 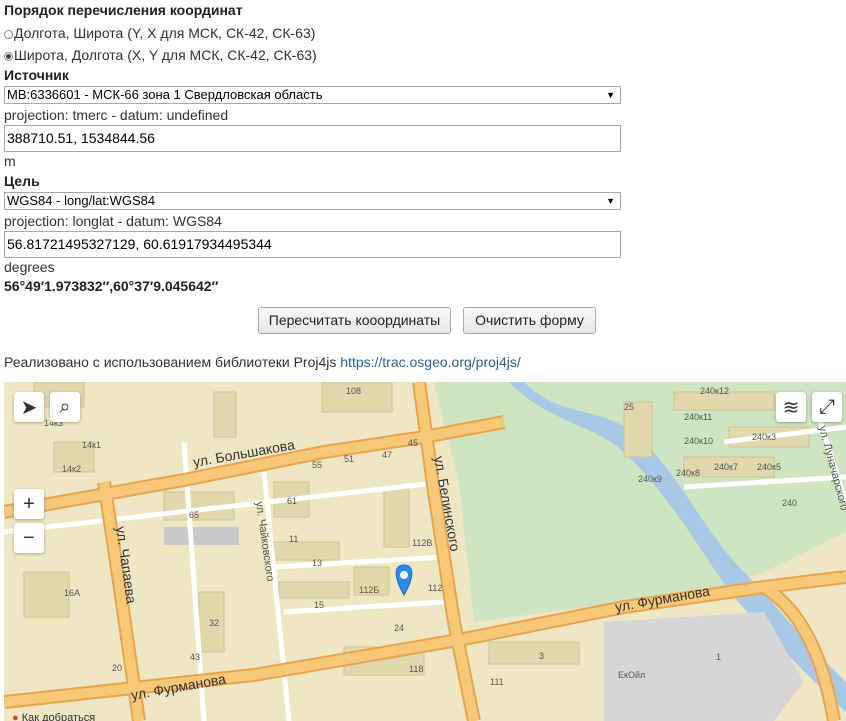 I want to click on recalc-button: Пересчитать кооординаты, so click(x=354, y=320).